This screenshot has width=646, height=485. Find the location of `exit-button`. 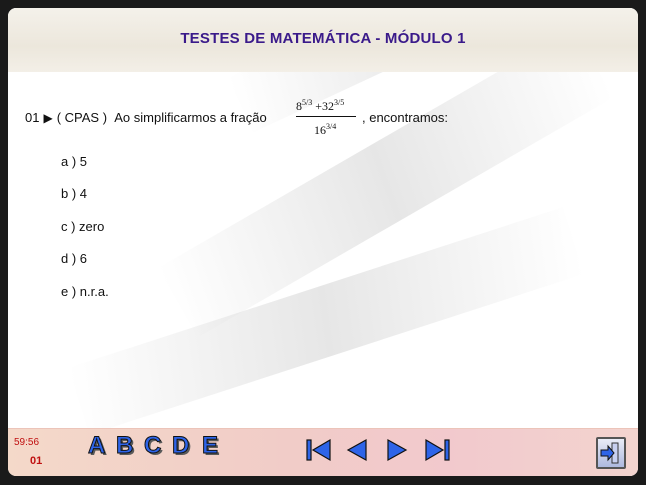

exit-button is located at coordinates (611, 453).